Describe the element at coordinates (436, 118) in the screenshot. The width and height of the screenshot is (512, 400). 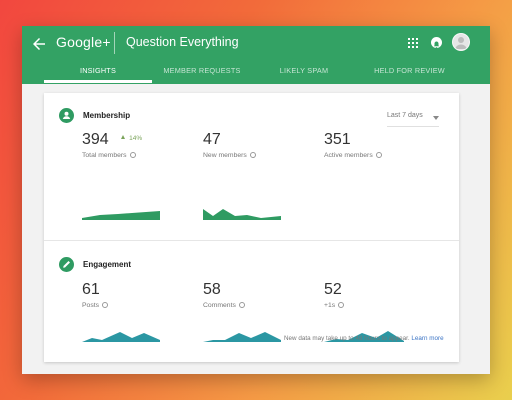
I see `dropdown-caret-icon` at that location.